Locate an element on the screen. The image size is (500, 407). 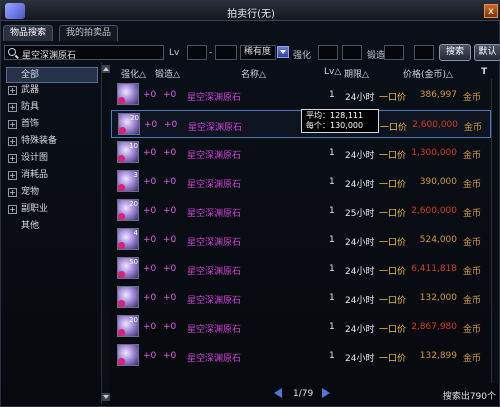
column-header-price: 价格(金币)△ is located at coordinates (428, 73).